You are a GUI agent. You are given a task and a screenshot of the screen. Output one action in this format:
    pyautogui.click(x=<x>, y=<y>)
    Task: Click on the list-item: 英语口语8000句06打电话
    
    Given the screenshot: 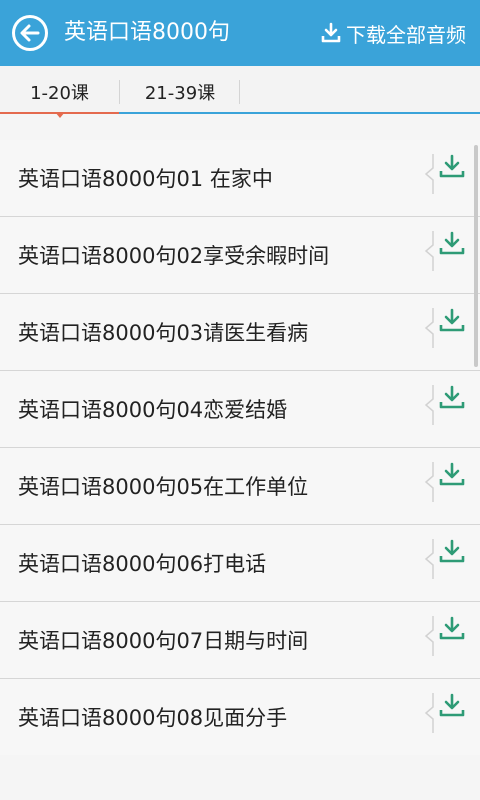 What is the action you would take?
    pyautogui.click(x=240, y=563)
    